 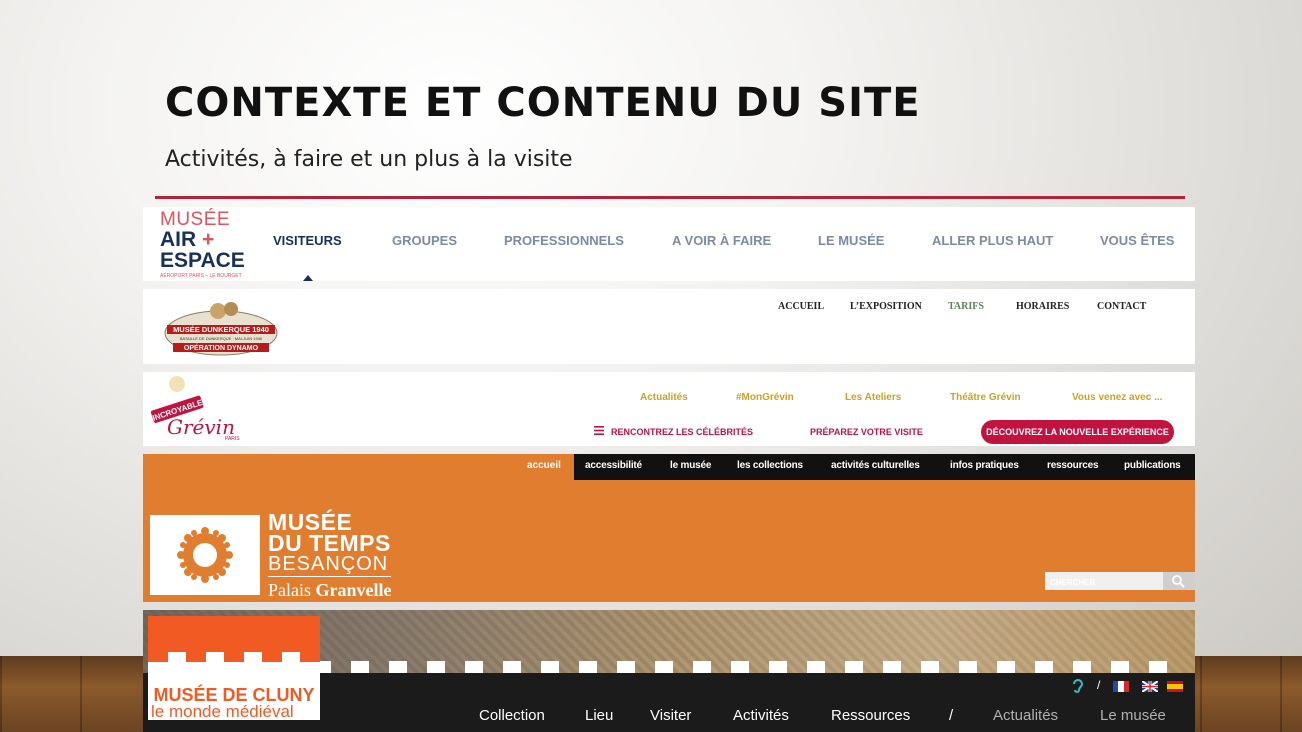 I want to click on search-icon, so click(x=1178, y=581).